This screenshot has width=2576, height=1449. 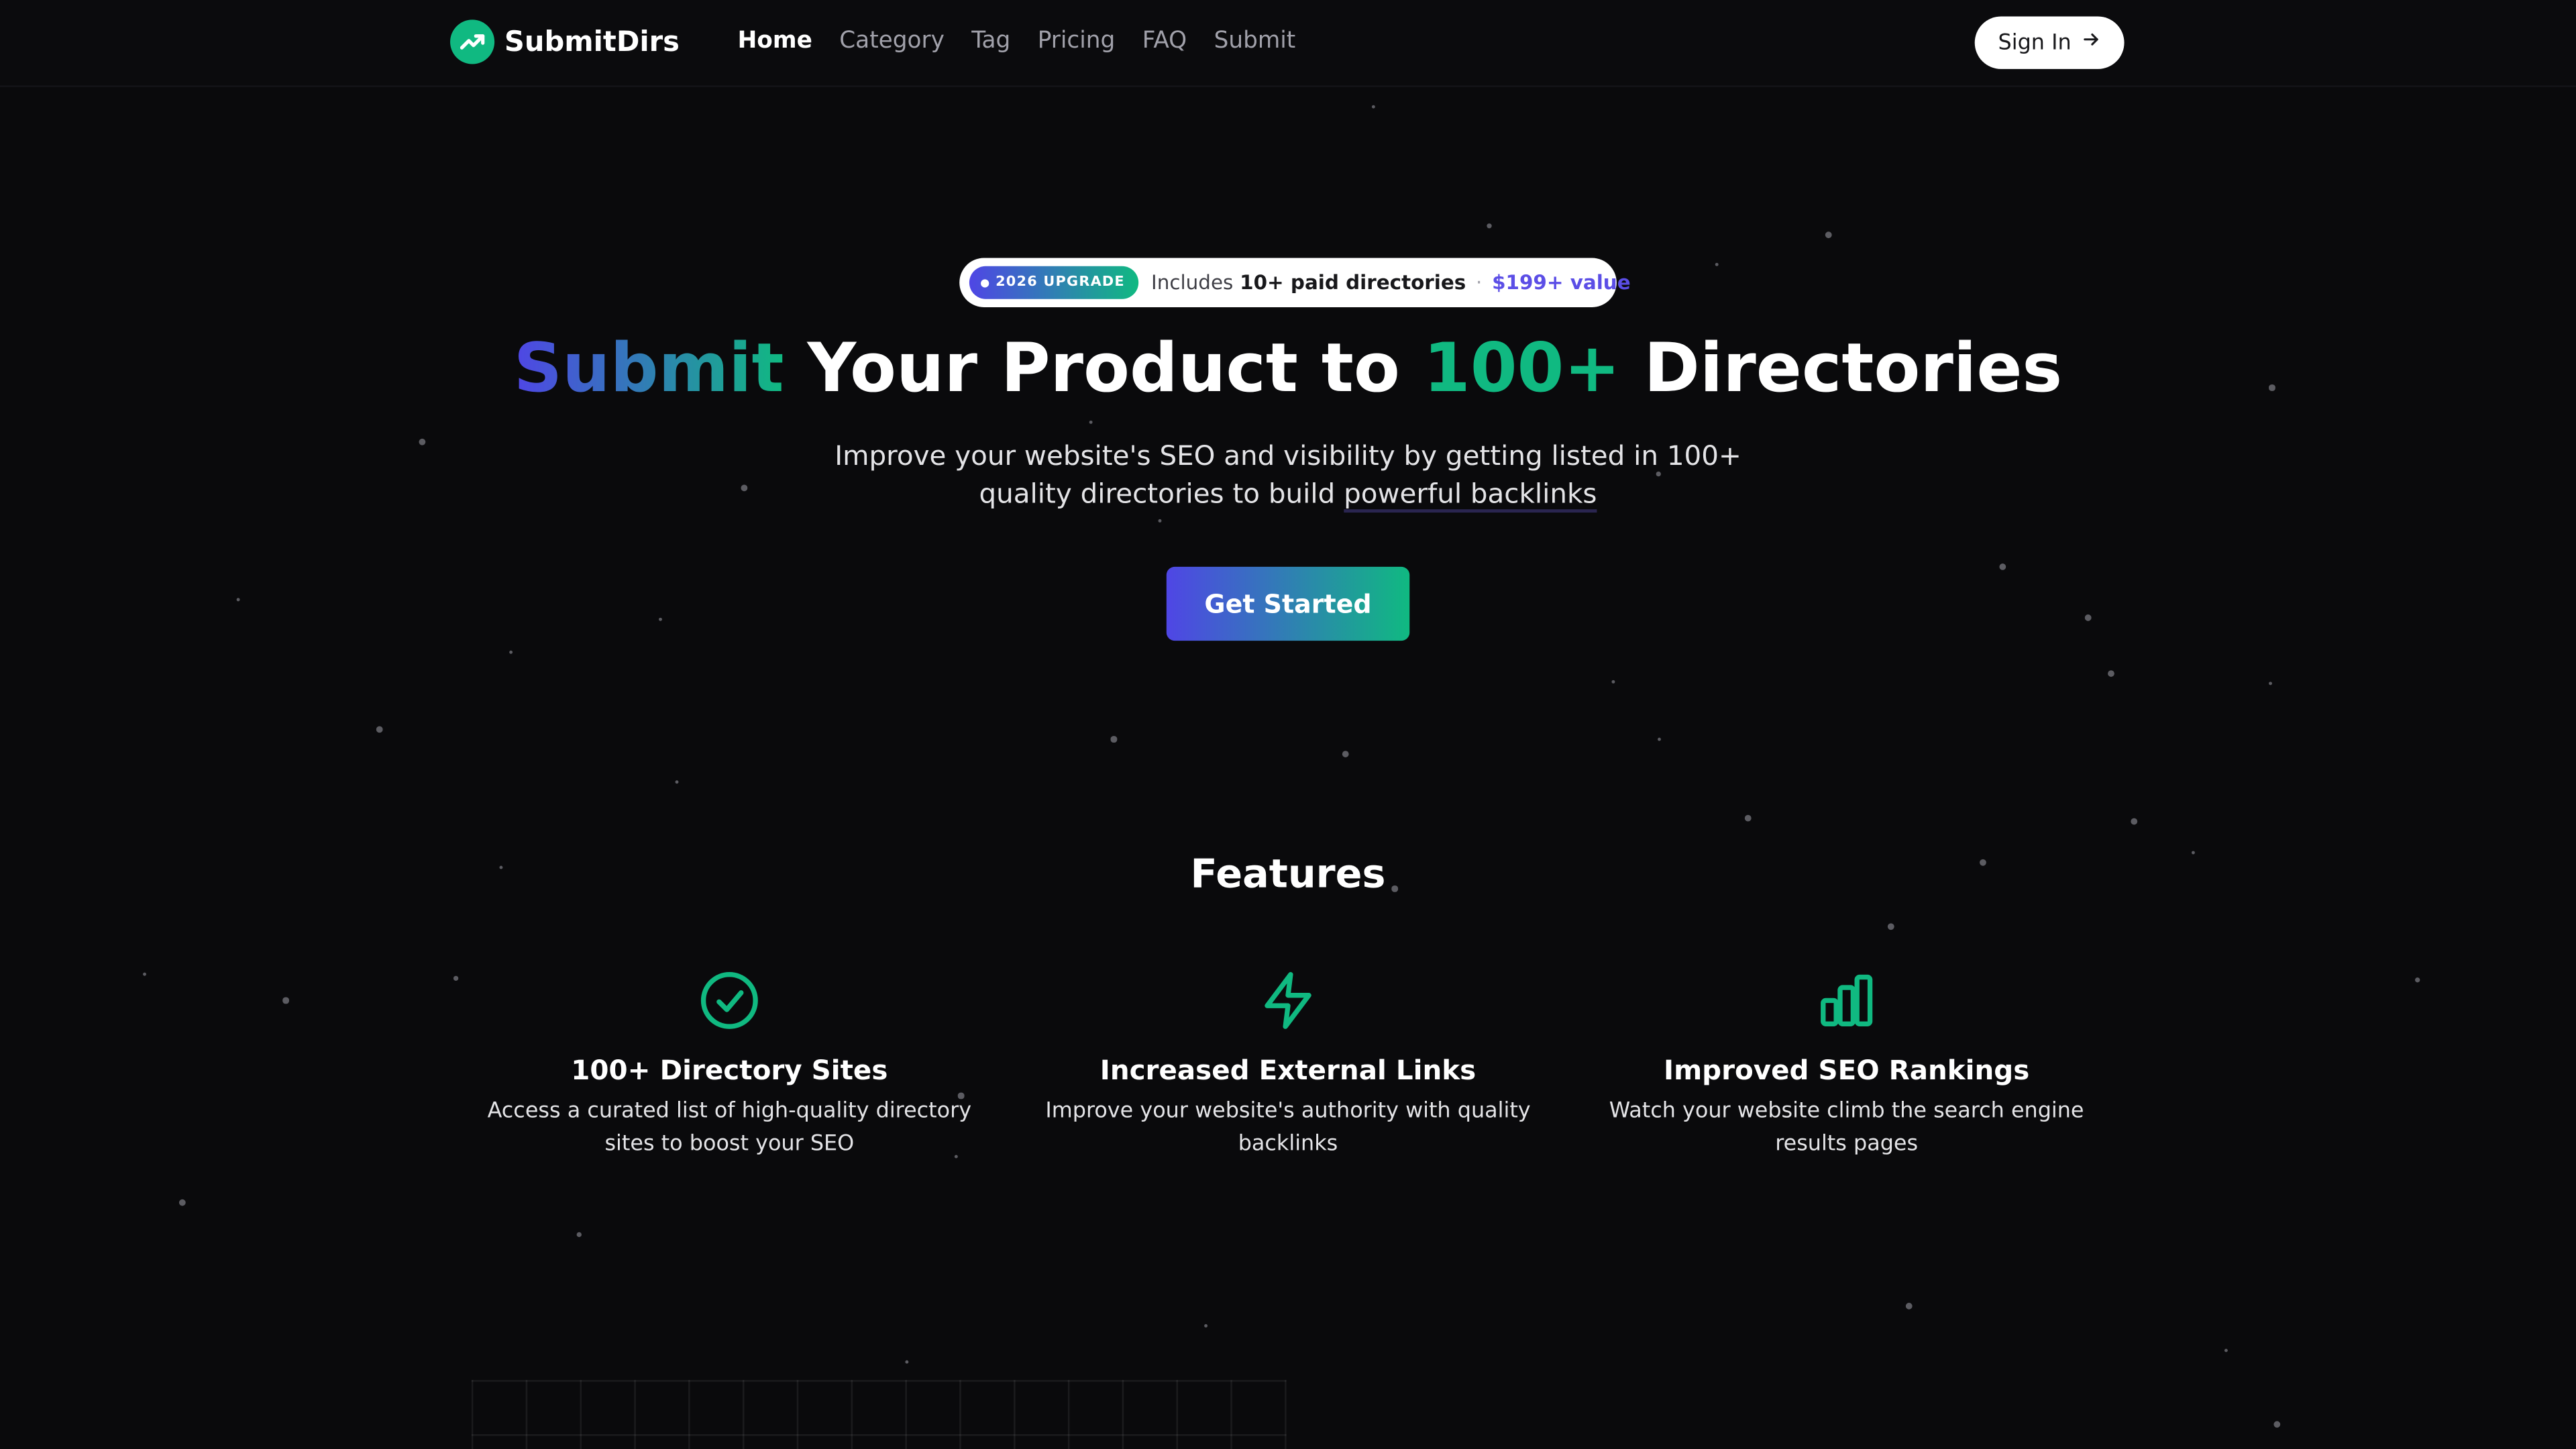 I want to click on hero-title: Submit Your Product to 100+ Directories, so click(x=1288, y=368).